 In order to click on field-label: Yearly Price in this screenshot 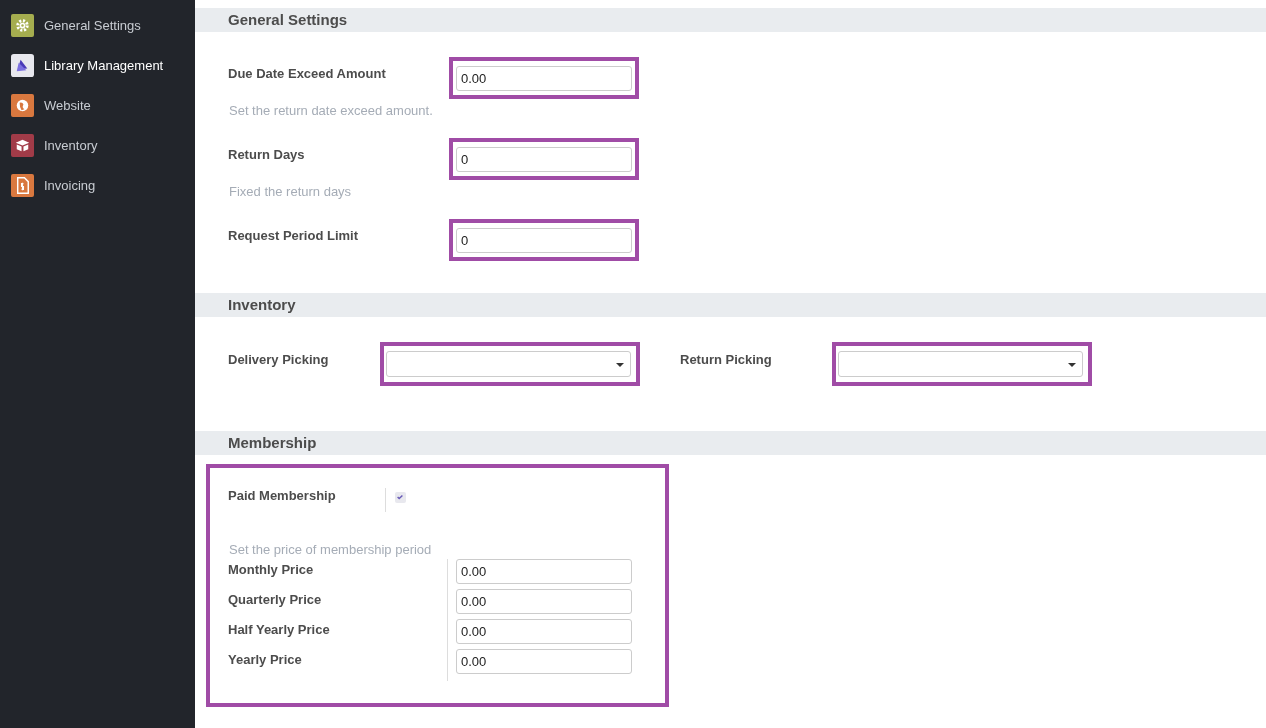, I will do `click(265, 660)`.